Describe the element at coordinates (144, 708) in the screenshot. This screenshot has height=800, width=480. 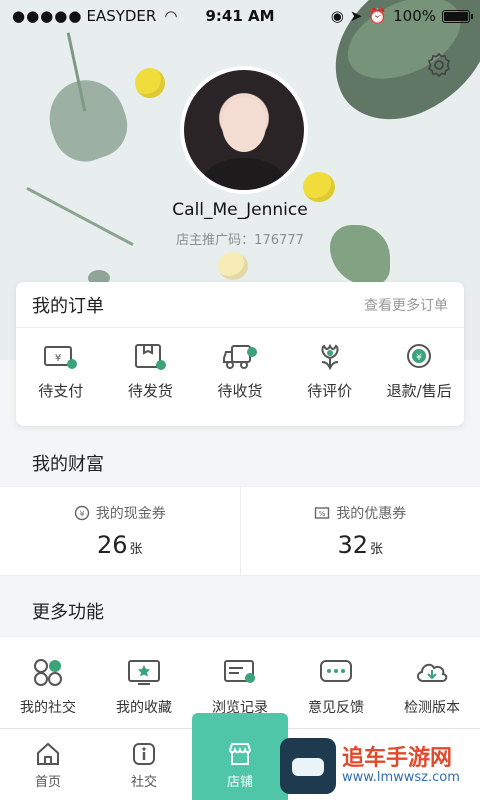
I see `feature-label: 我的收藏` at that location.